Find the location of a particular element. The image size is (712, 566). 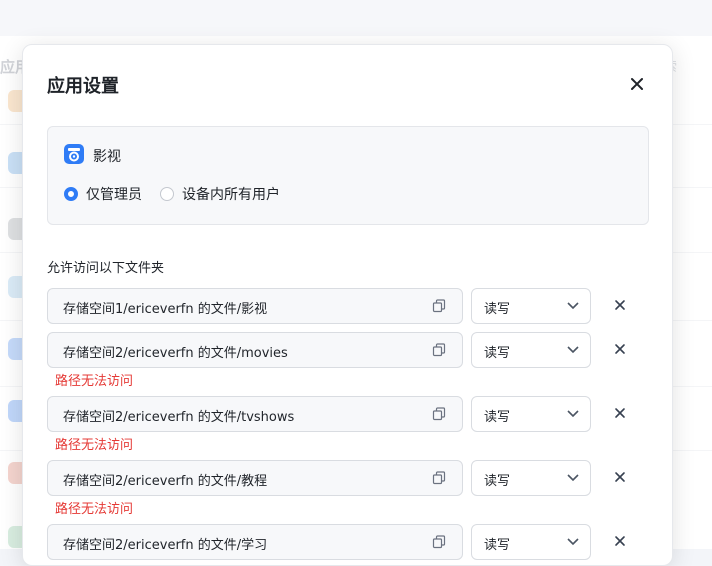

folder-path-field: 存储空间2/ericeverfn 的文件/movies is located at coordinates (255, 350).